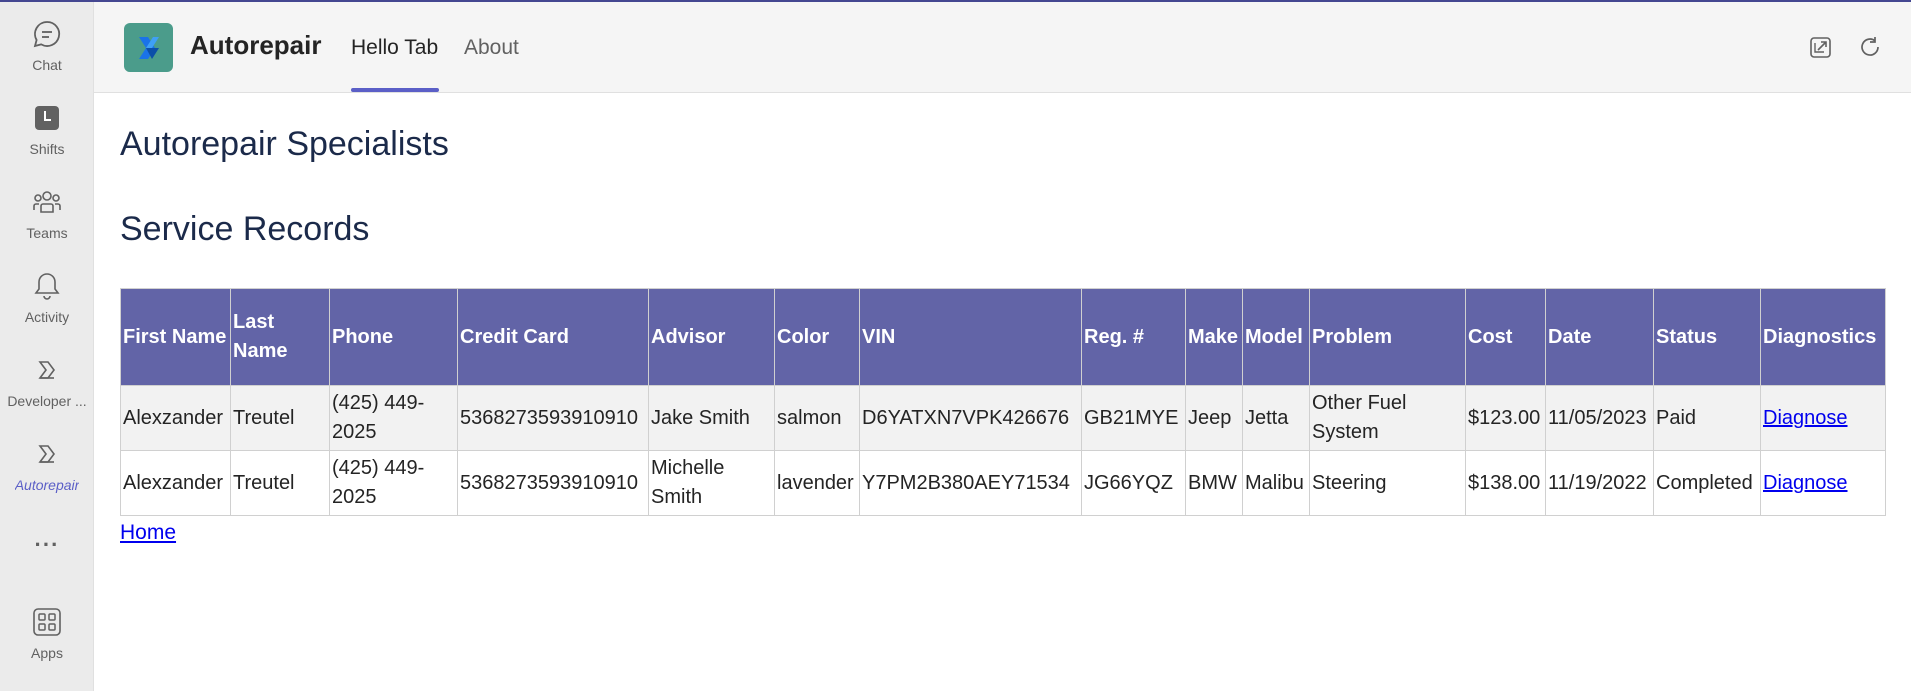 This screenshot has height=691, width=1911. What do you see at coordinates (47, 36) in the screenshot?
I see `chat-icon` at bounding box center [47, 36].